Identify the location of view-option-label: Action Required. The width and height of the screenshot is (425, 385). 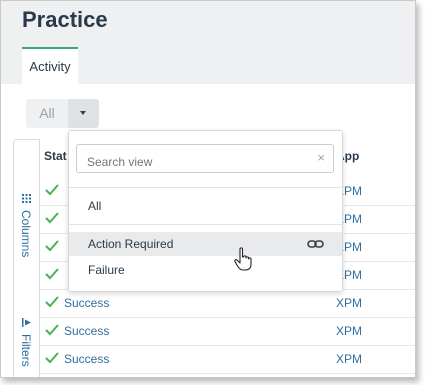
(131, 244).